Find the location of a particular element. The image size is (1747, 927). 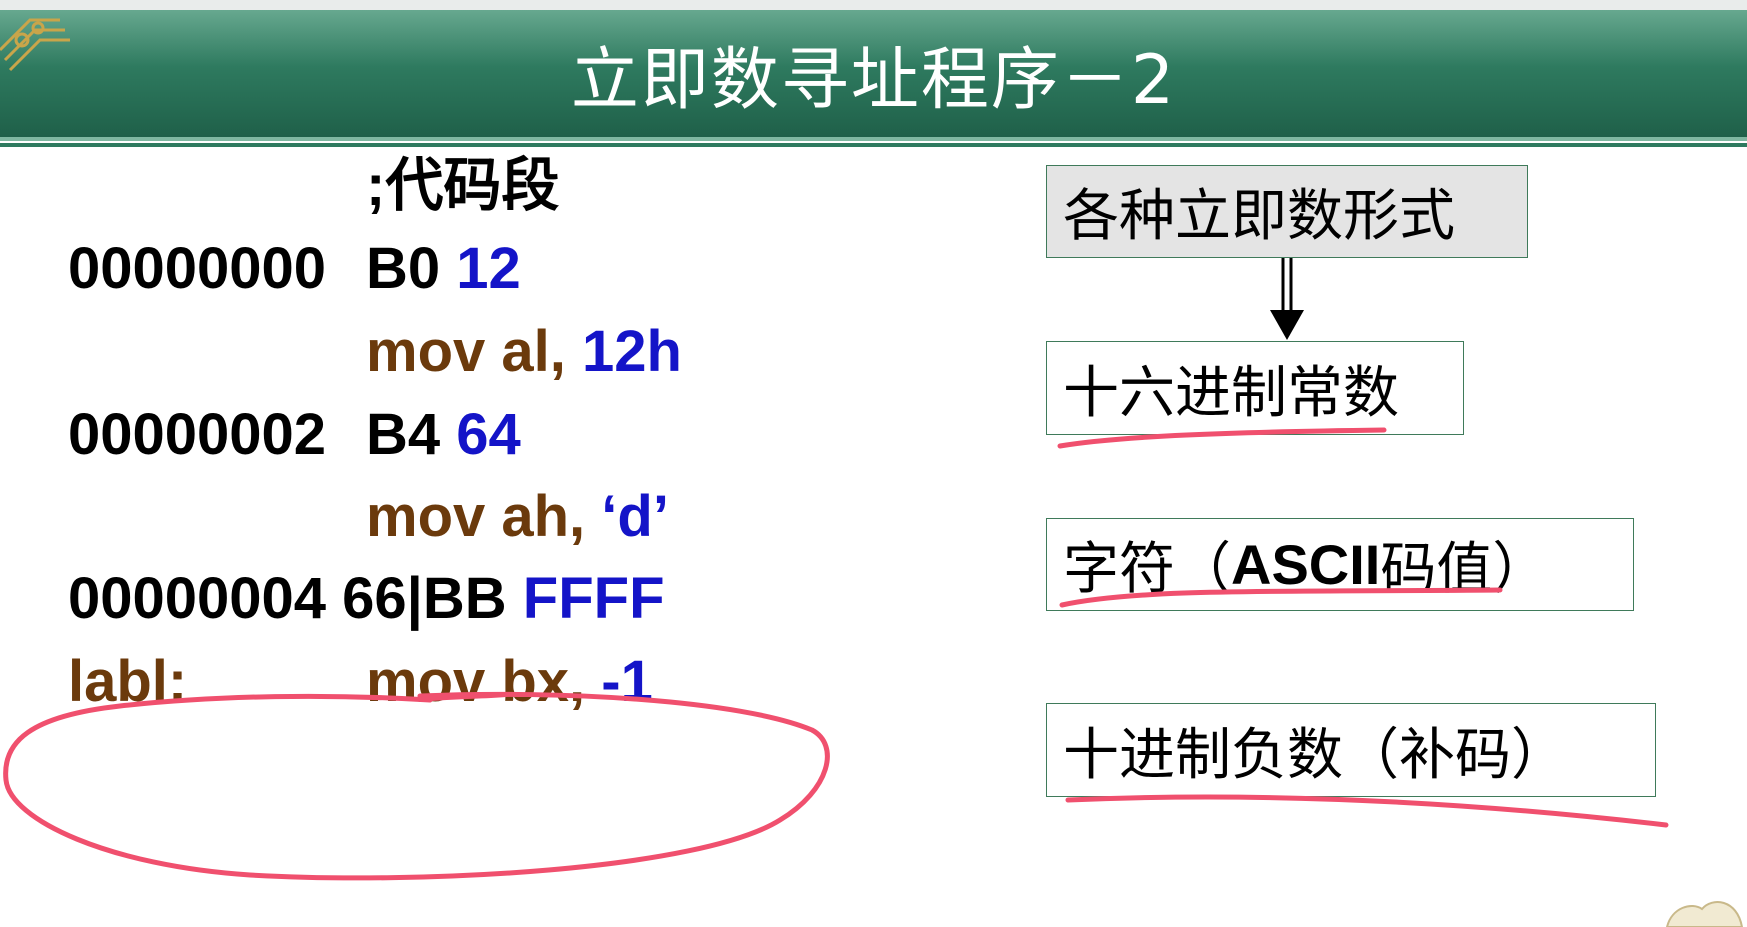

underline-char is located at coordinates (1281, 597).